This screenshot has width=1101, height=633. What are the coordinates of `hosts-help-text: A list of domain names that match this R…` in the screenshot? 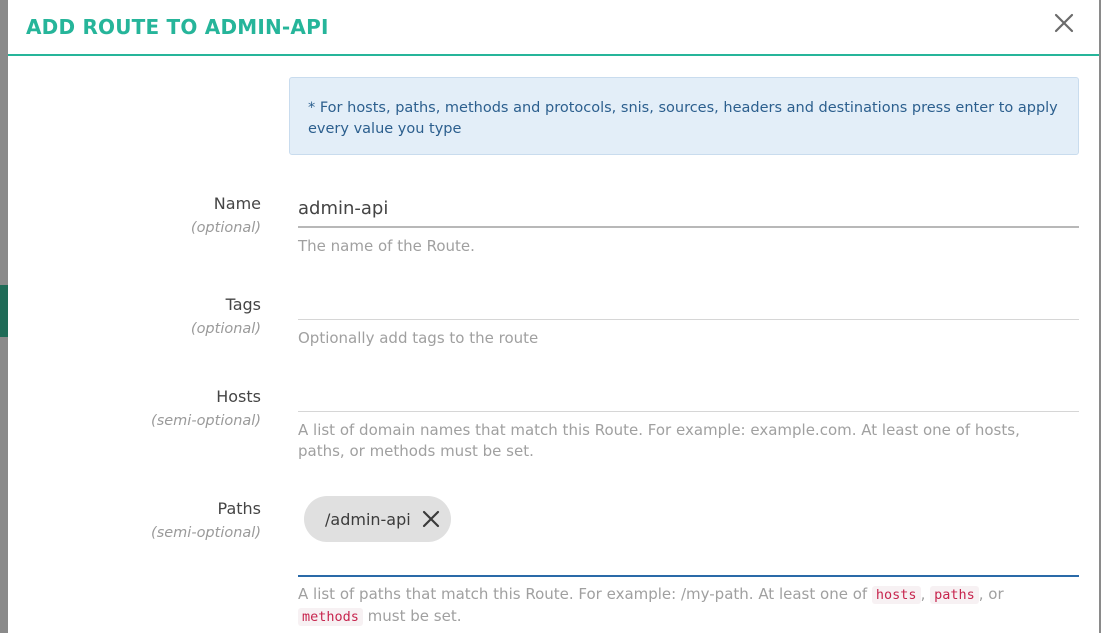 It's located at (659, 440).